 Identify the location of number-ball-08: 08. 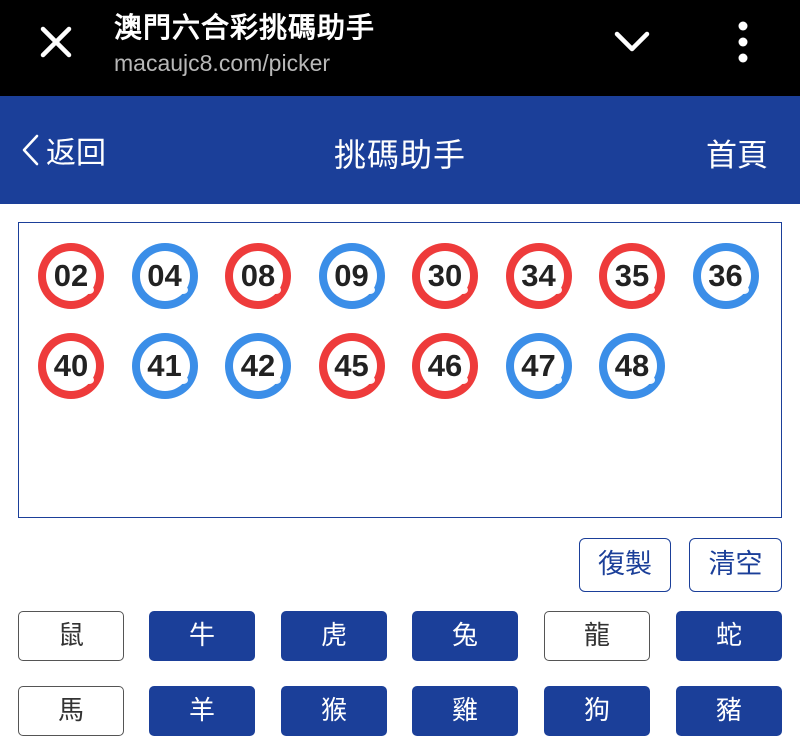
(258, 276).